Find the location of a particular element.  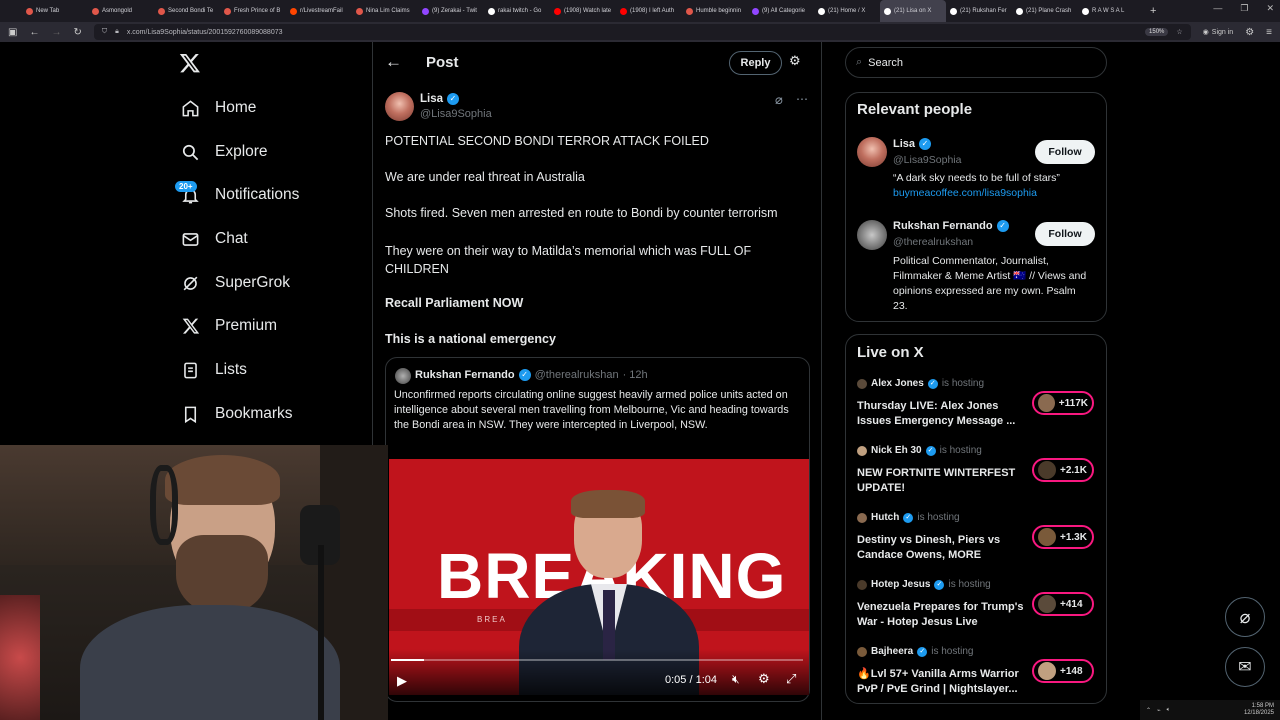

nav-item-chat: Chat is located at coordinates (214, 239).